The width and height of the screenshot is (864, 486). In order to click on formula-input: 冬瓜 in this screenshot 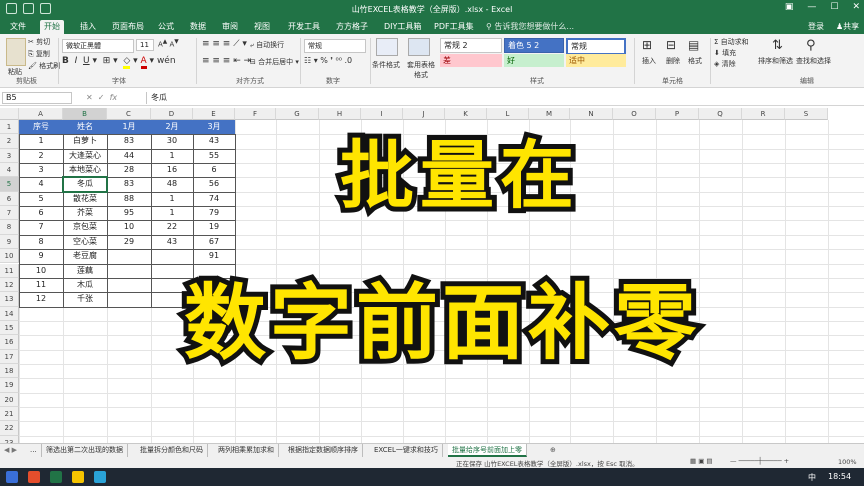, I will do `click(502, 98)`.